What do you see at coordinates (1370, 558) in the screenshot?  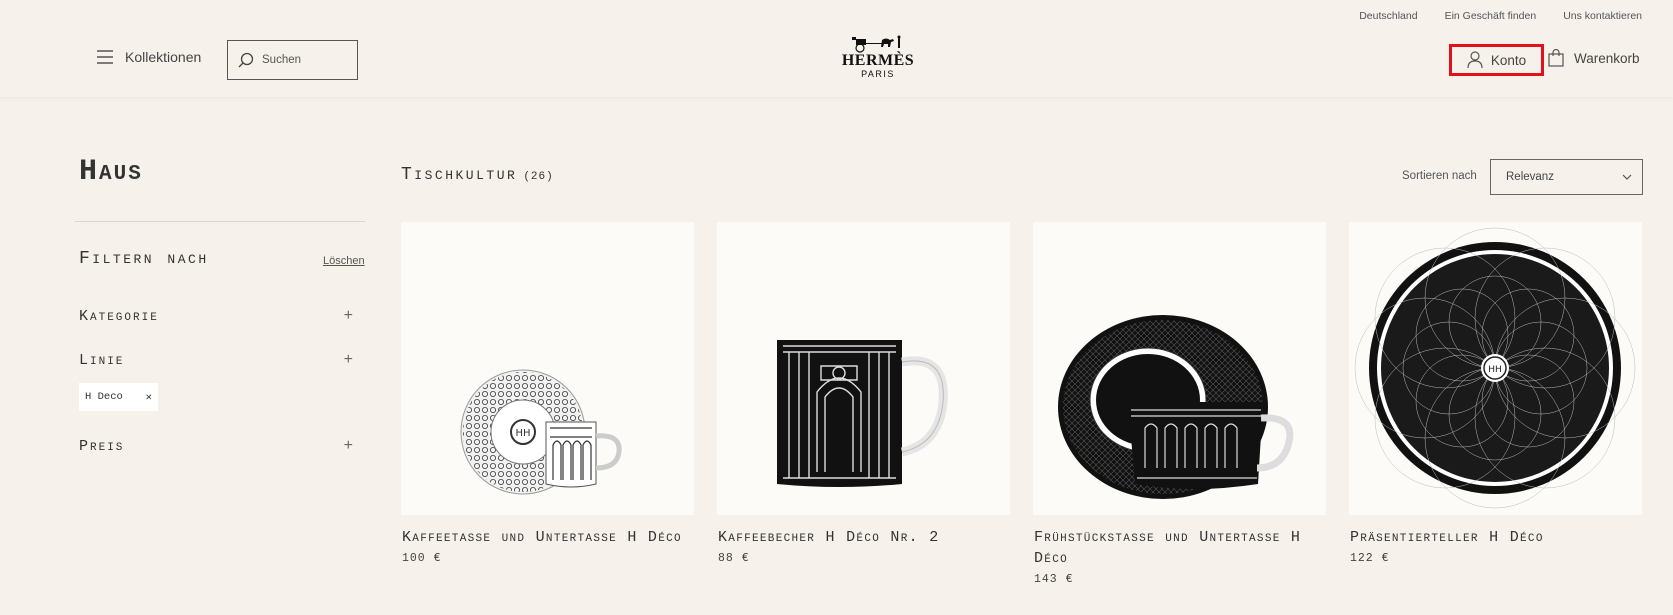 I see `product-price: 122 €` at bounding box center [1370, 558].